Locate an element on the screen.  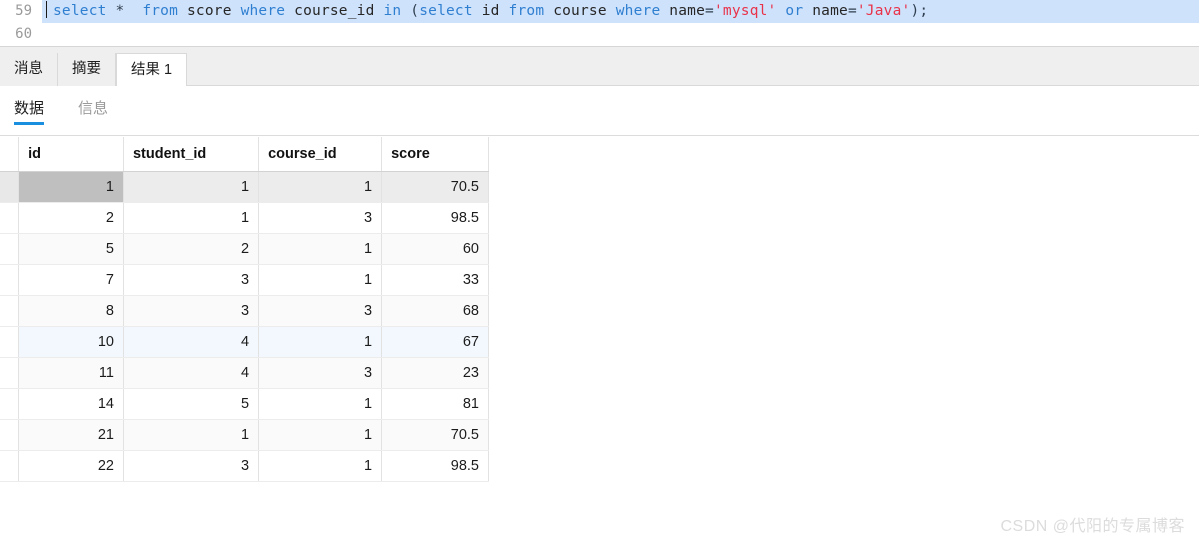
table-row: 7 3 1 33 is located at coordinates (244, 280).